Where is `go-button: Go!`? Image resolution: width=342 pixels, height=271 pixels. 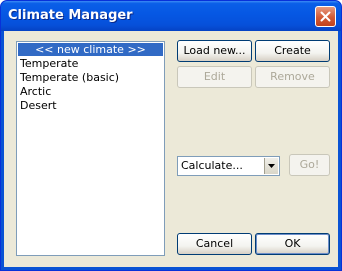 go-button: Go! is located at coordinates (309, 165).